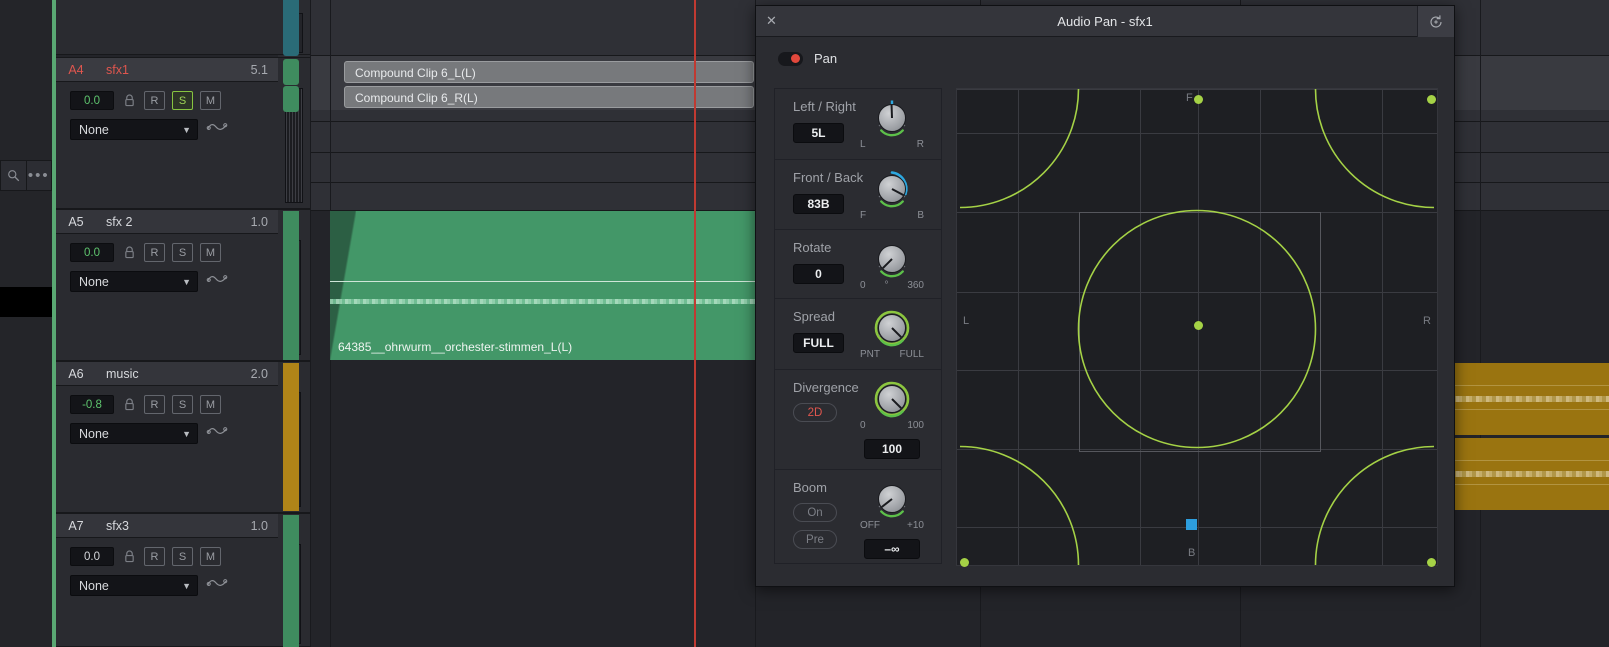 This screenshot has width=1609, height=647. I want to click on track-header-a7: A7 sfx3 1.0 0.0 R S M None ▼, so click(167, 580).